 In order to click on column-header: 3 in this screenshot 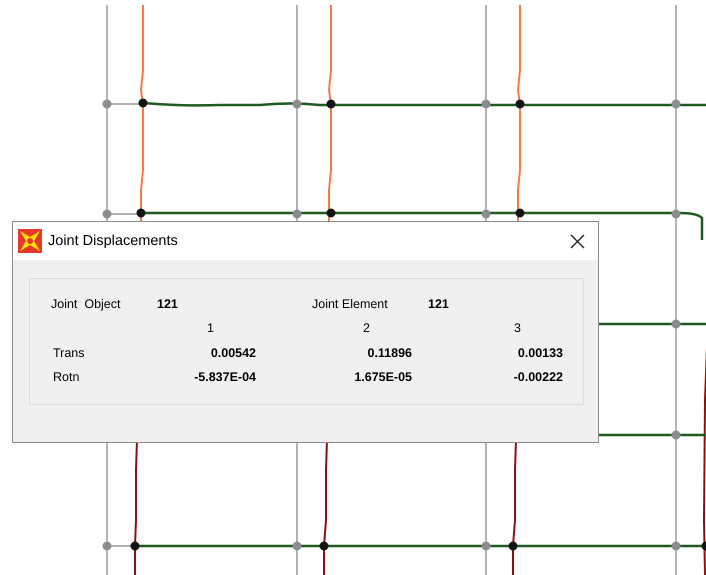, I will do `click(517, 328)`.